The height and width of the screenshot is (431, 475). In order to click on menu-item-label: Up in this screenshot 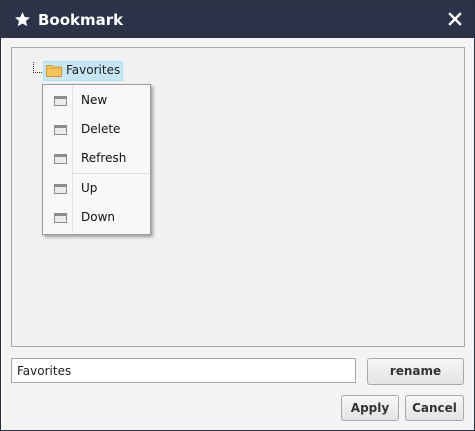, I will do `click(89, 188)`.